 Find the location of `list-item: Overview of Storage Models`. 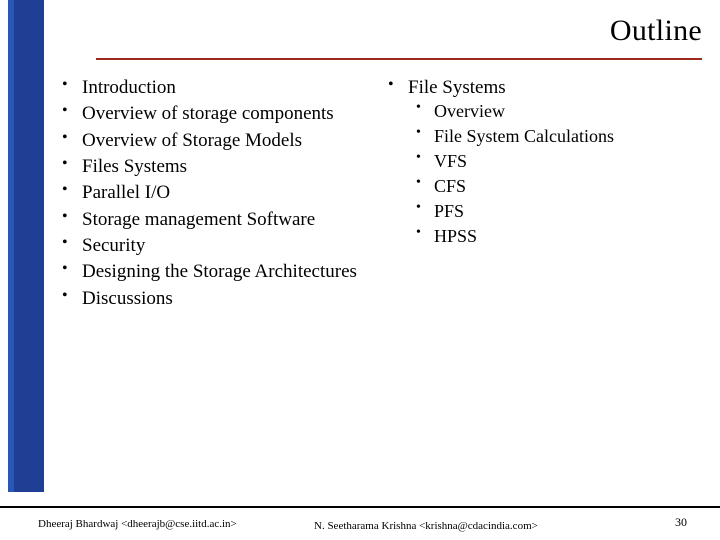

list-item: Overview of Storage Models is located at coordinates (221, 140).